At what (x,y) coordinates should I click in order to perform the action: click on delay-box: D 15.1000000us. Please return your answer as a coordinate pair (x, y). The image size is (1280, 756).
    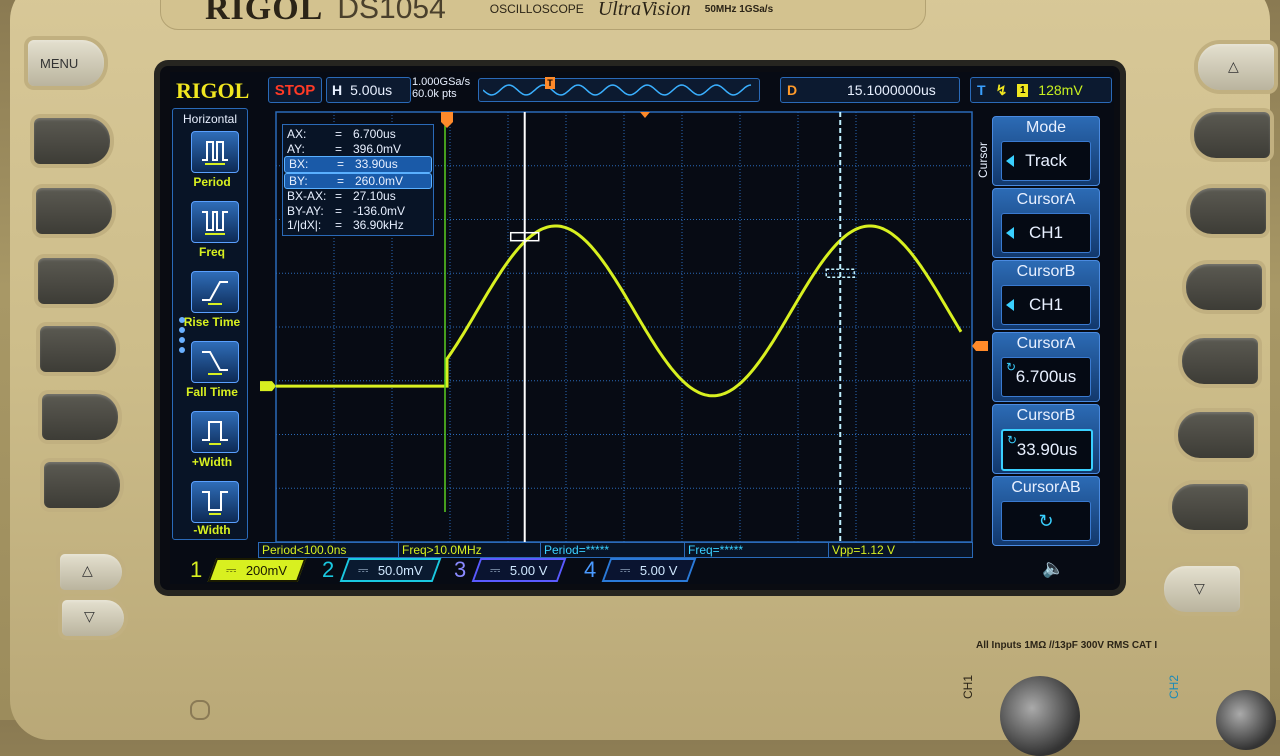
    Looking at the image, I should click on (870, 90).